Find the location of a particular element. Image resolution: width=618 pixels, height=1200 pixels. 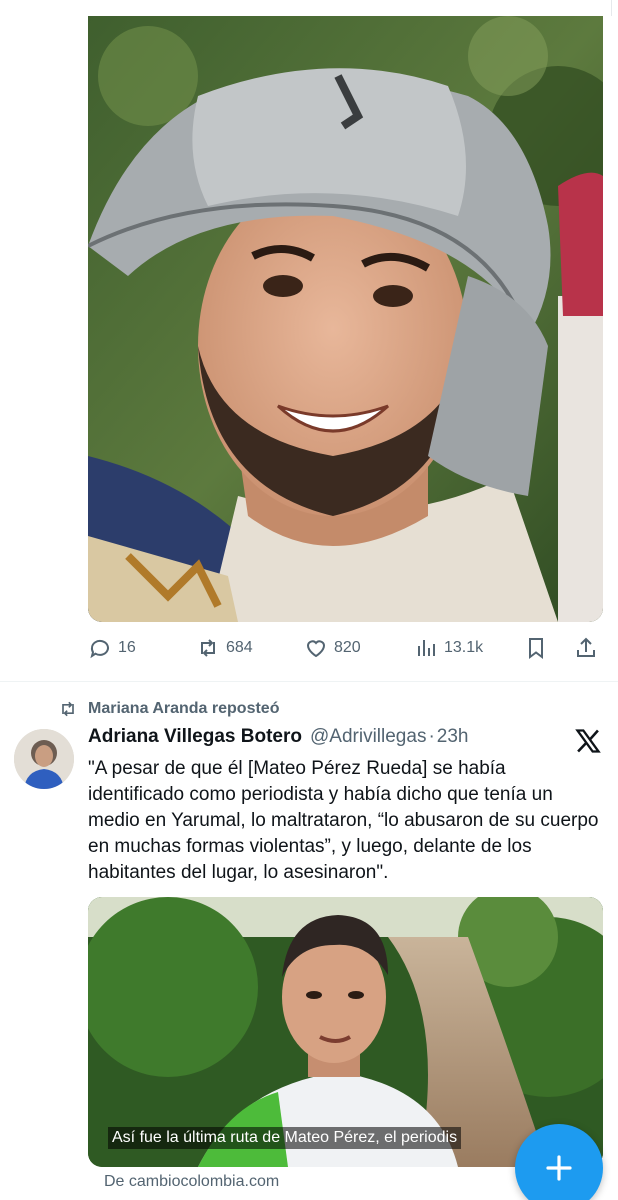

author-handle: @Adrivillegas is located at coordinates (368, 737).